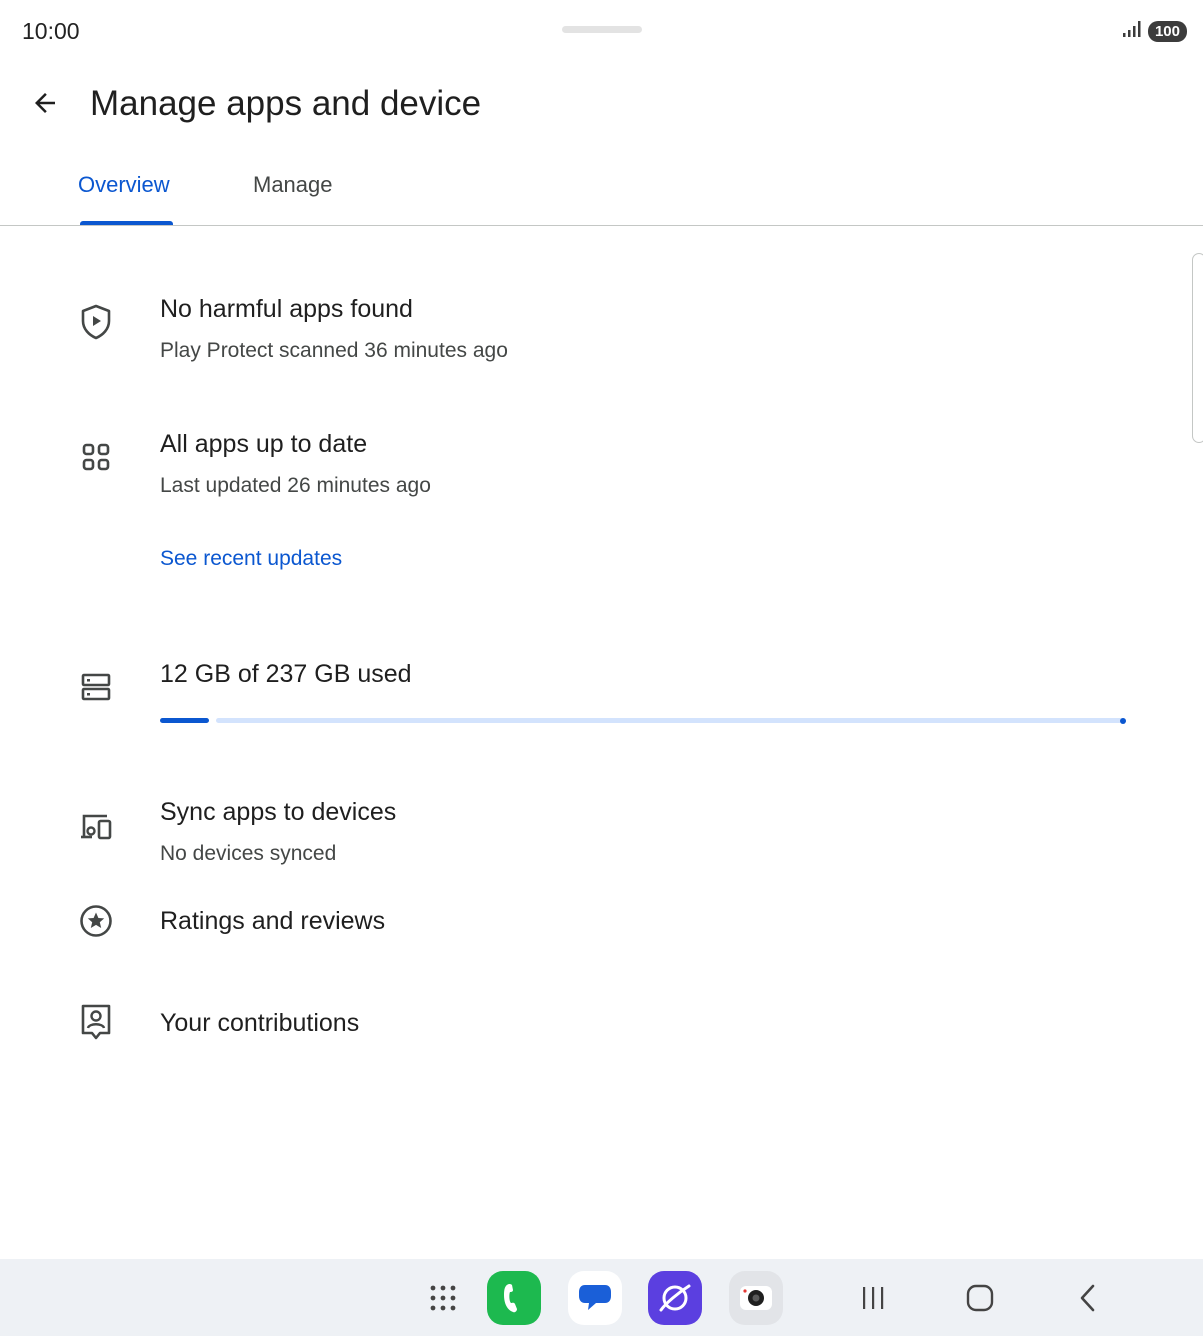 The width and height of the screenshot is (1203, 1336). Describe the element at coordinates (96, 921) in the screenshot. I see `star-circle-icon` at that location.